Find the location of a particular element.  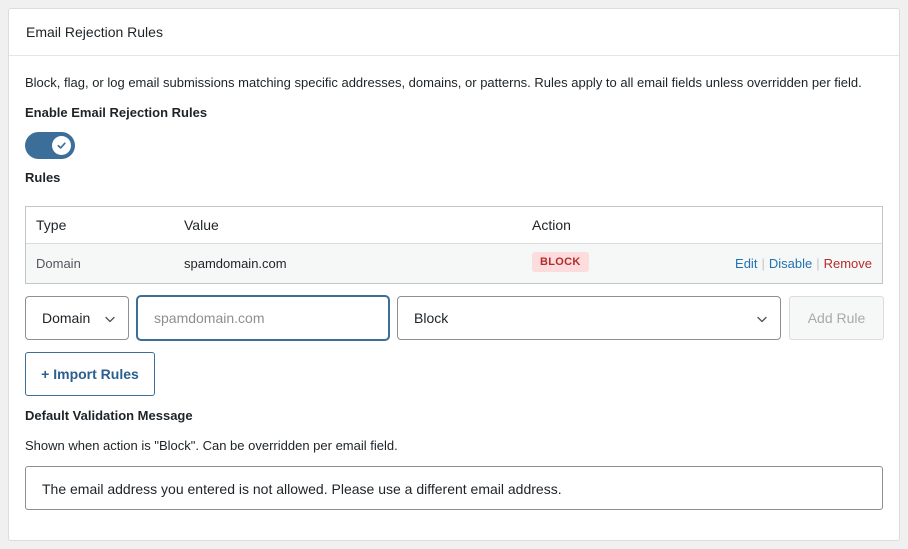

table-header: Type Value Action is located at coordinates (454, 225).